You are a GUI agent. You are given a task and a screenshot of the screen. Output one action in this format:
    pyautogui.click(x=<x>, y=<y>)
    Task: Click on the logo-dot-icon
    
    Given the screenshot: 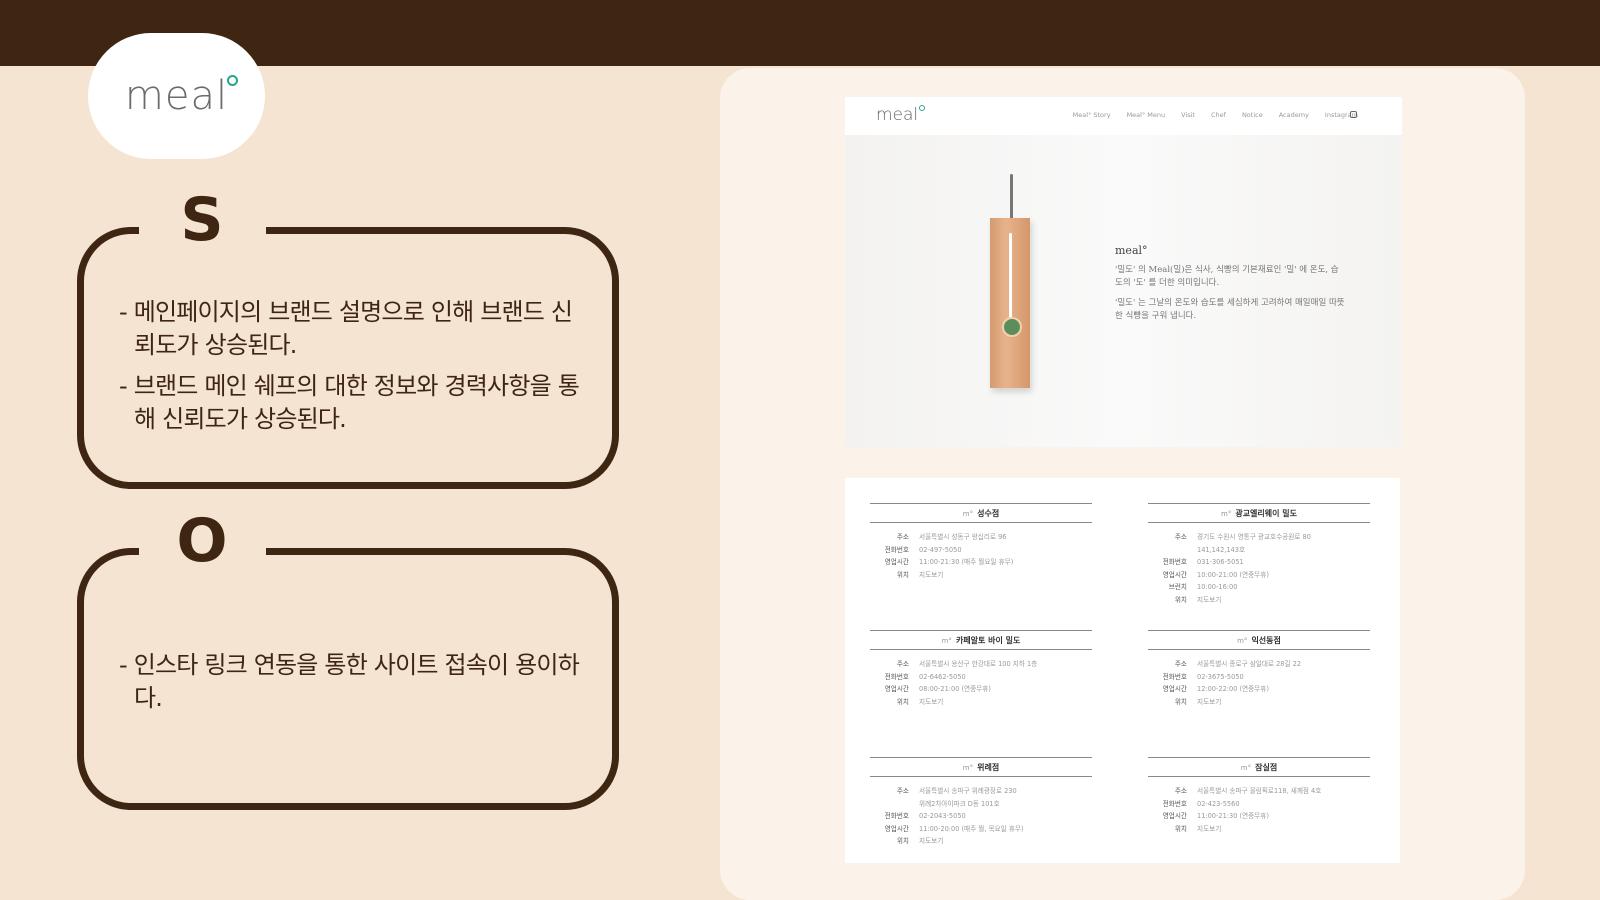 What is the action you would take?
    pyautogui.click(x=233, y=80)
    